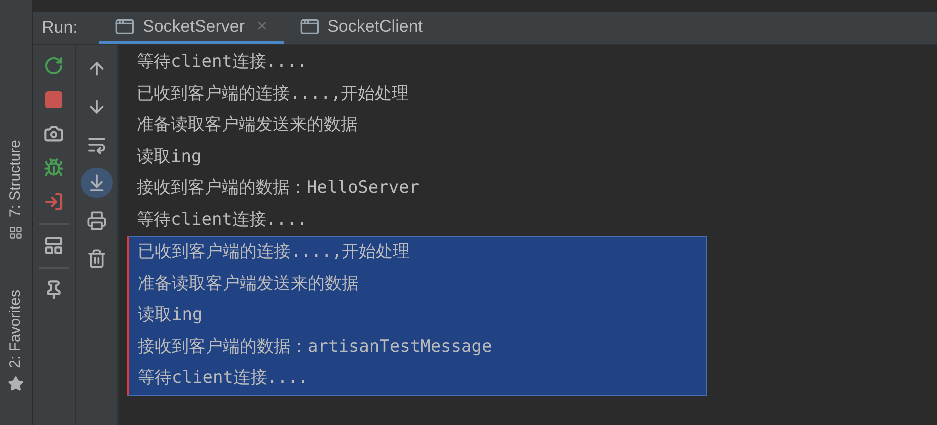 Image resolution: width=937 pixels, height=425 pixels. I want to click on console-line: 接收到客户端的数据：HelloServer, so click(278, 188).